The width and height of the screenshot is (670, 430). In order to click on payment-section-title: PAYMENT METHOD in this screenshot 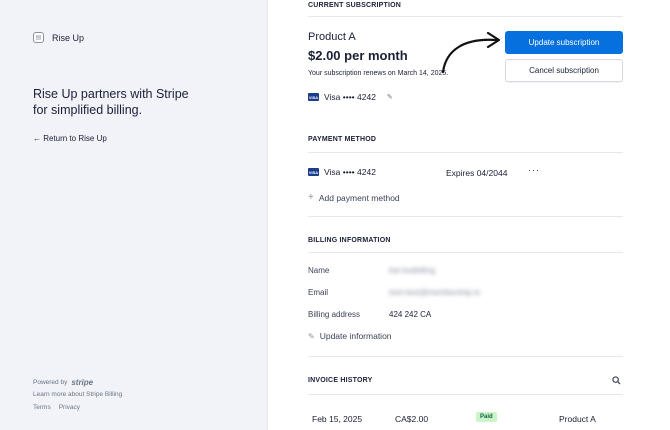, I will do `click(342, 139)`.